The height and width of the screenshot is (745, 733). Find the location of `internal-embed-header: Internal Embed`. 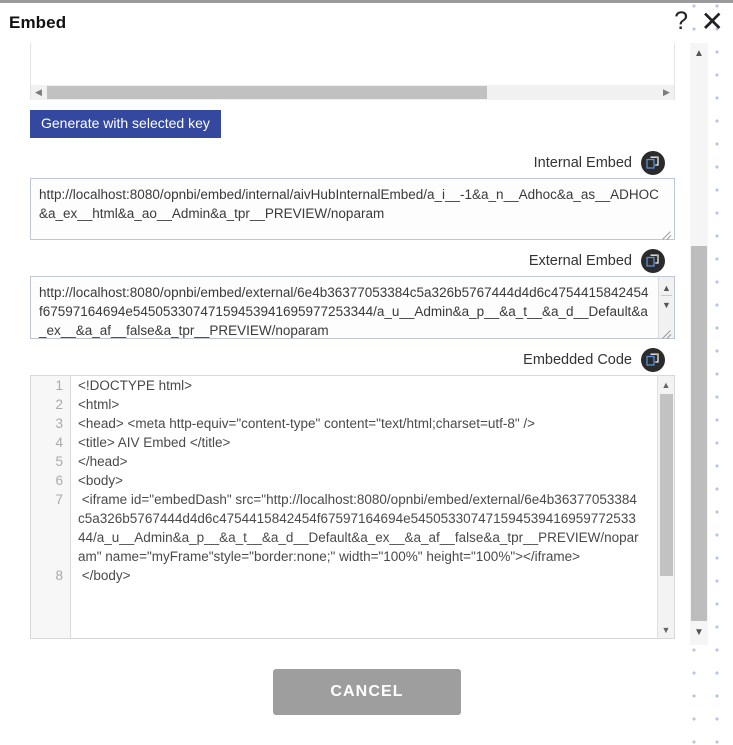

internal-embed-header: Internal Embed is located at coordinates (352, 163).